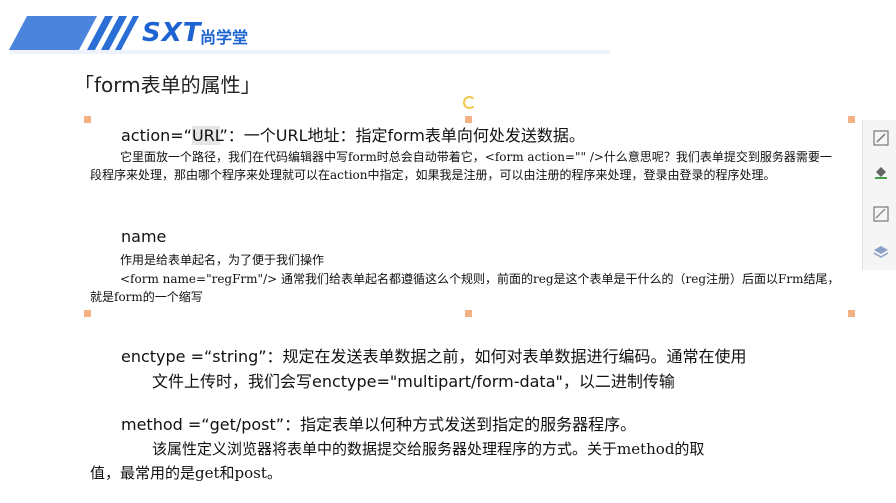  I want to click on header-logo-band: SXT 尚学堂, so click(448, 30).